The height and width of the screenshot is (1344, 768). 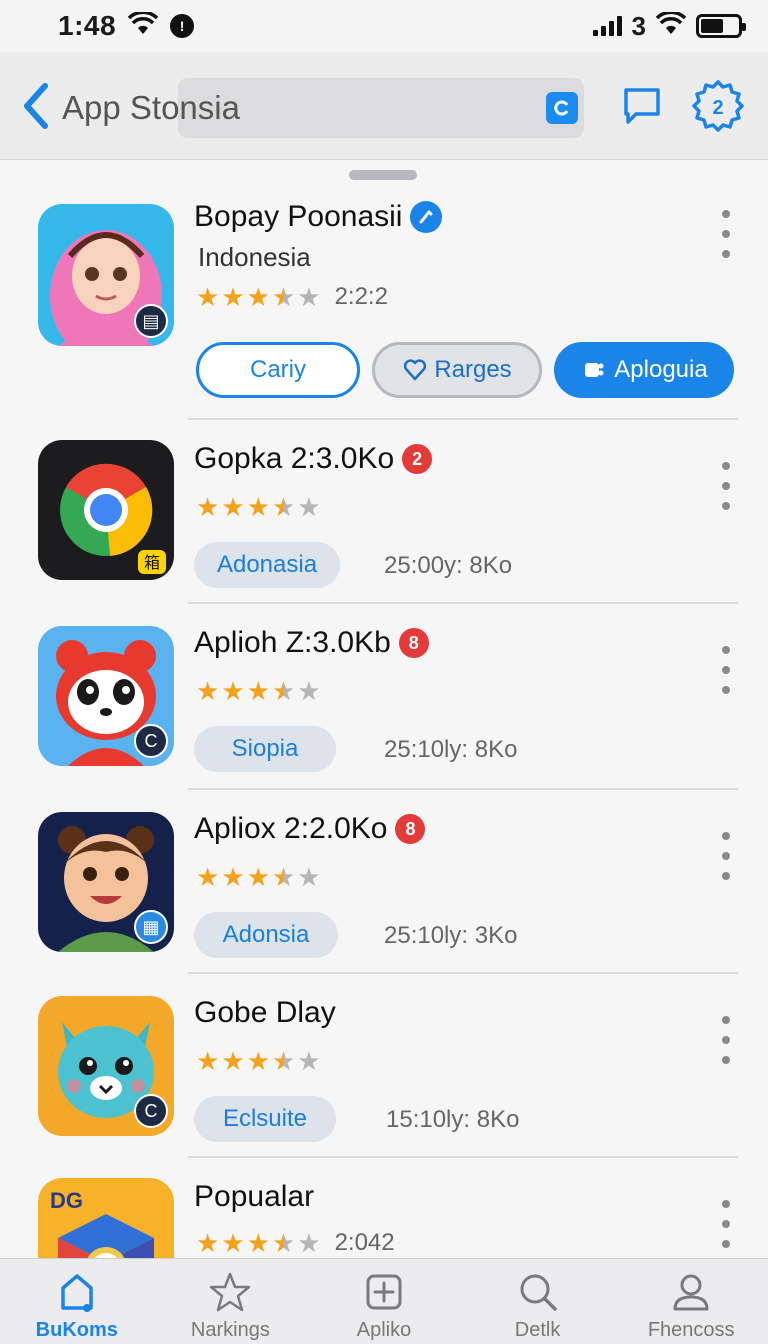 I want to click on star-rating: ★ ★ ★ ★ ★ 2:042, so click(x=295, y=1243).